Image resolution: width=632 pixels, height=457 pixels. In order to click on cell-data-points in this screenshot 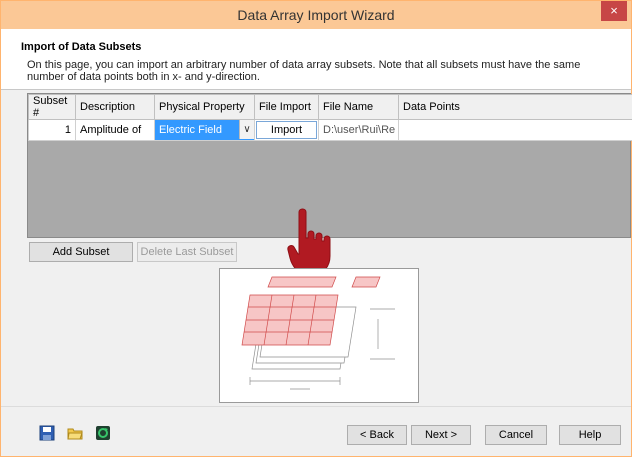, I will do `click(515, 130)`.